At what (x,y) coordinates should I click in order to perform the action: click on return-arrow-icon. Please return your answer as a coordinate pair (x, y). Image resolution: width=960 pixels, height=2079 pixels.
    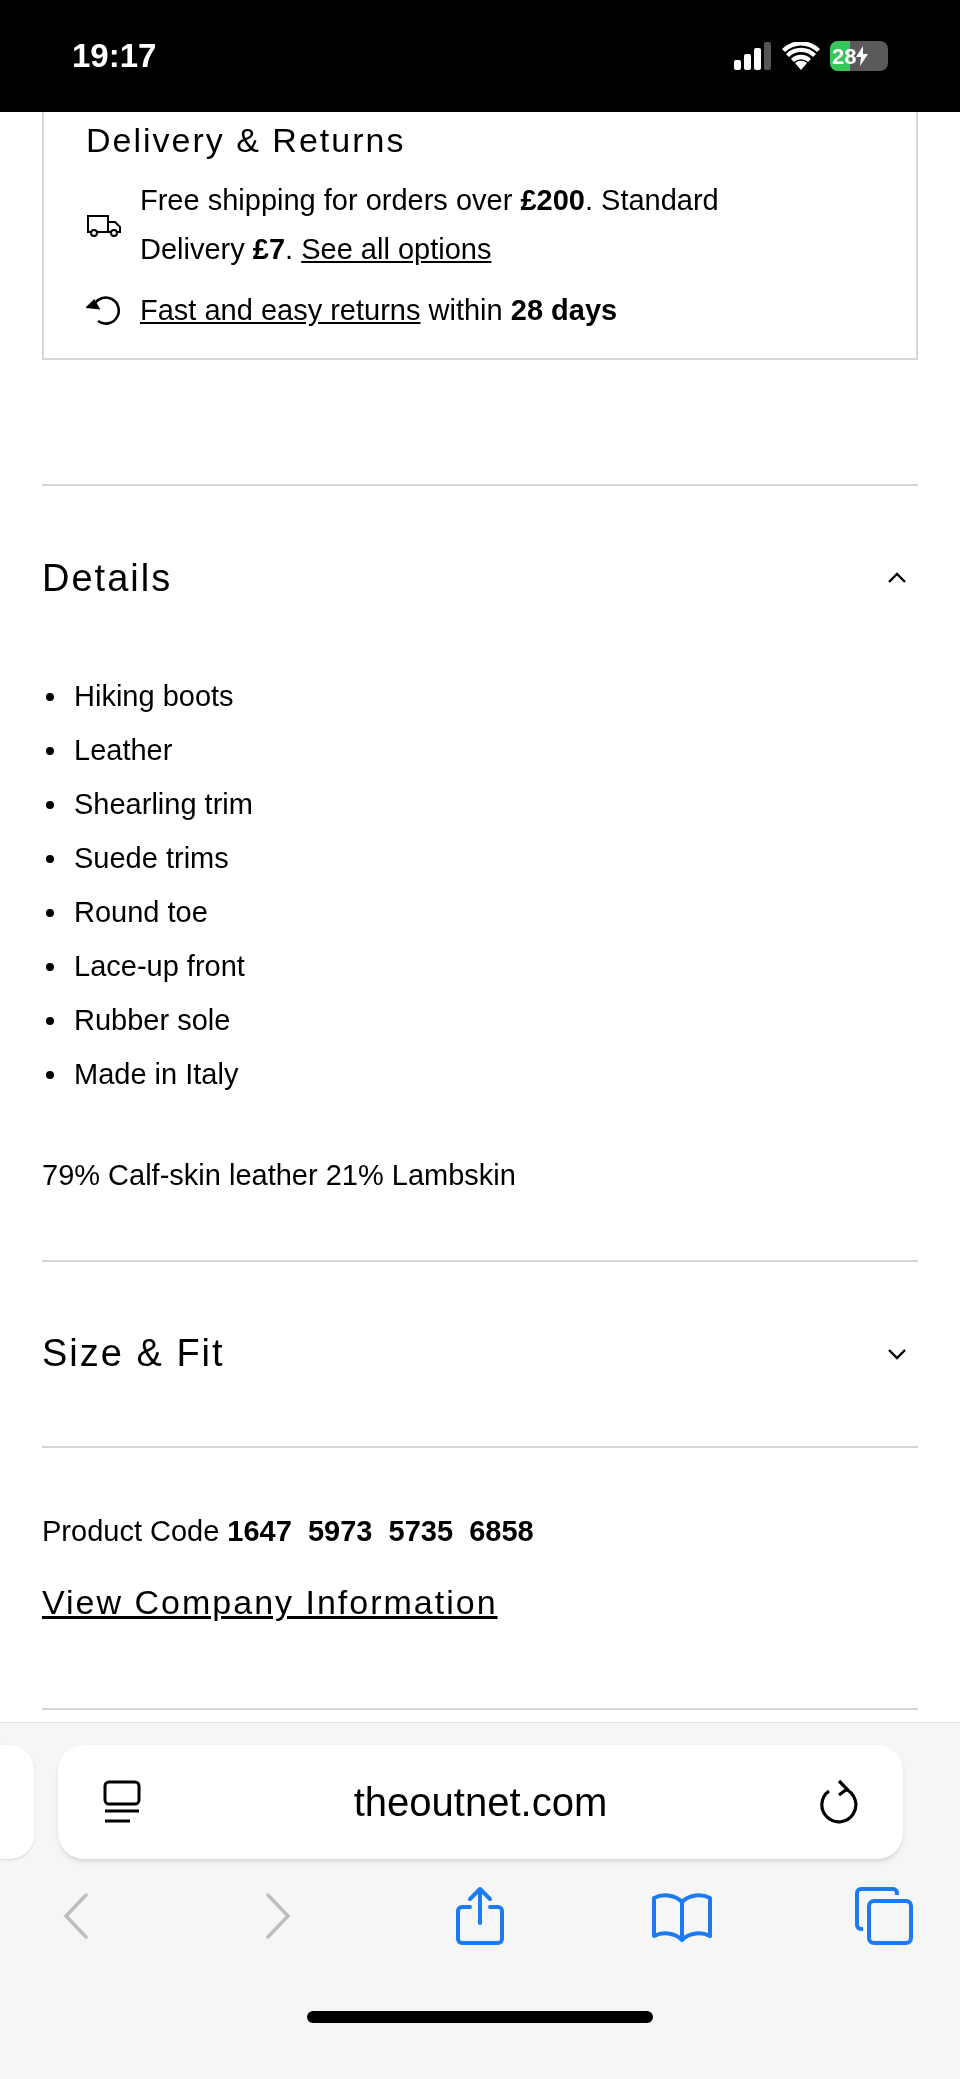
    Looking at the image, I should click on (104, 310).